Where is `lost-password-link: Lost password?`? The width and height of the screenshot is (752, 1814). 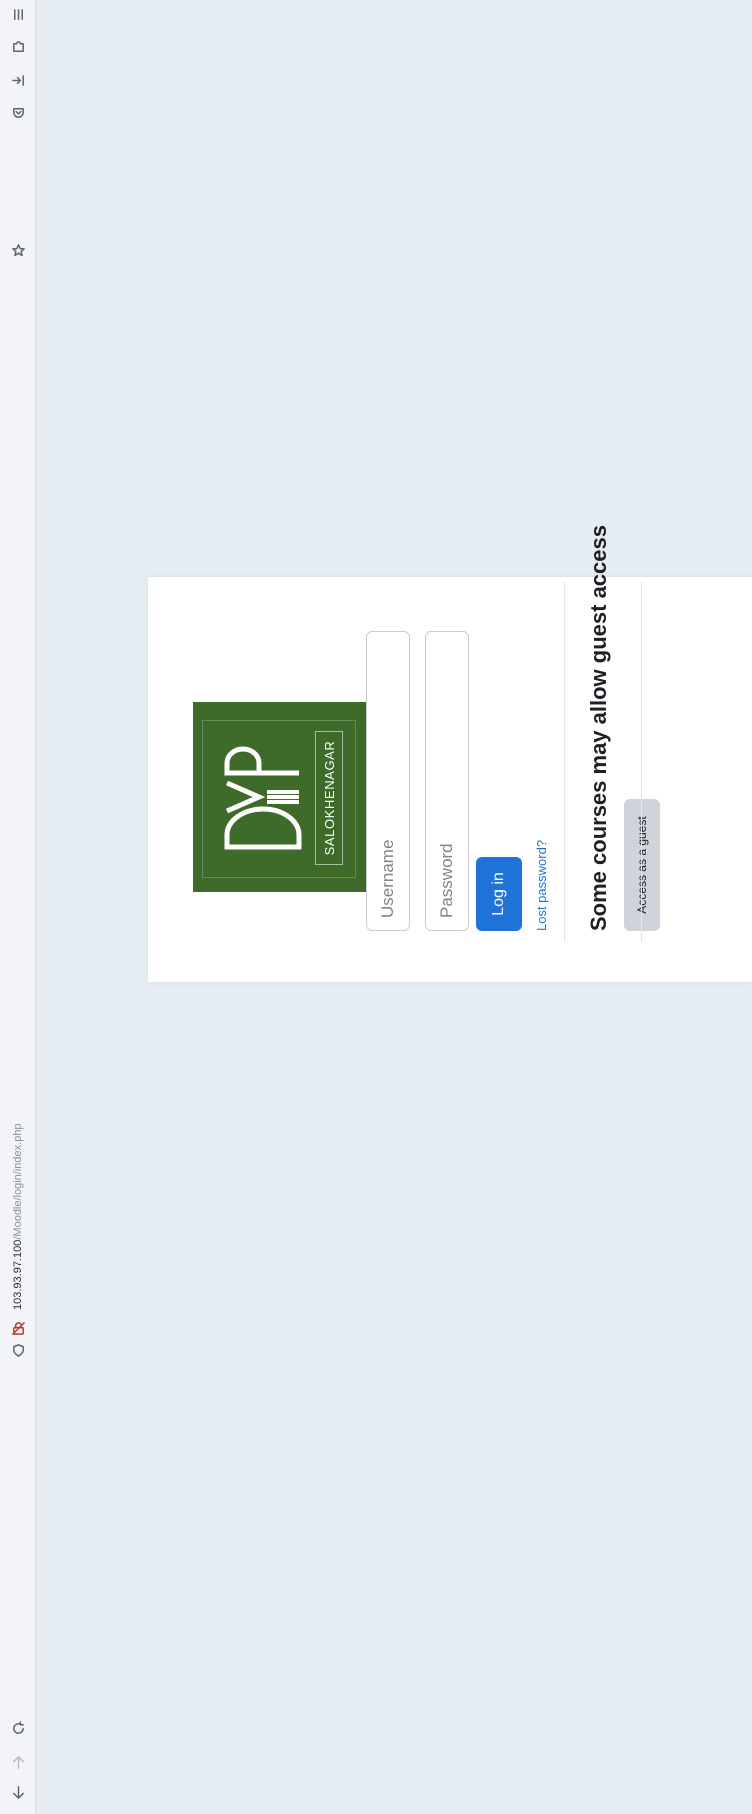 lost-password-link: Lost password? is located at coordinates (541, 885).